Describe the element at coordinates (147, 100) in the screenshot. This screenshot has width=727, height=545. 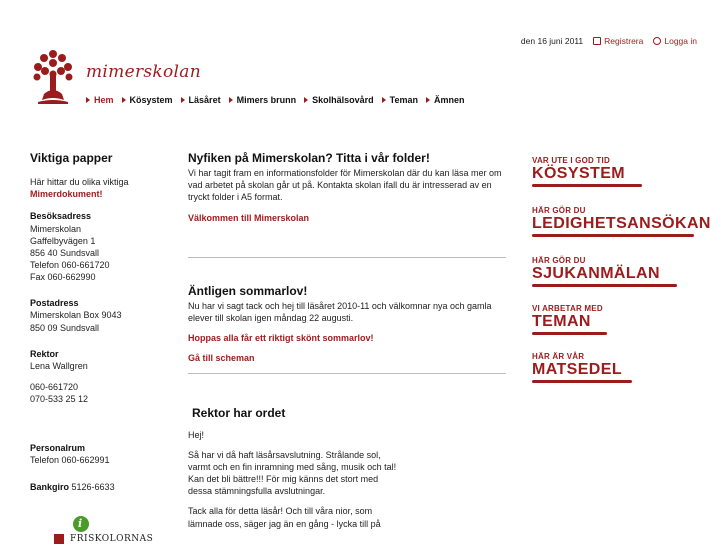
I see `nav-item-kosystem: Kösystem` at that location.